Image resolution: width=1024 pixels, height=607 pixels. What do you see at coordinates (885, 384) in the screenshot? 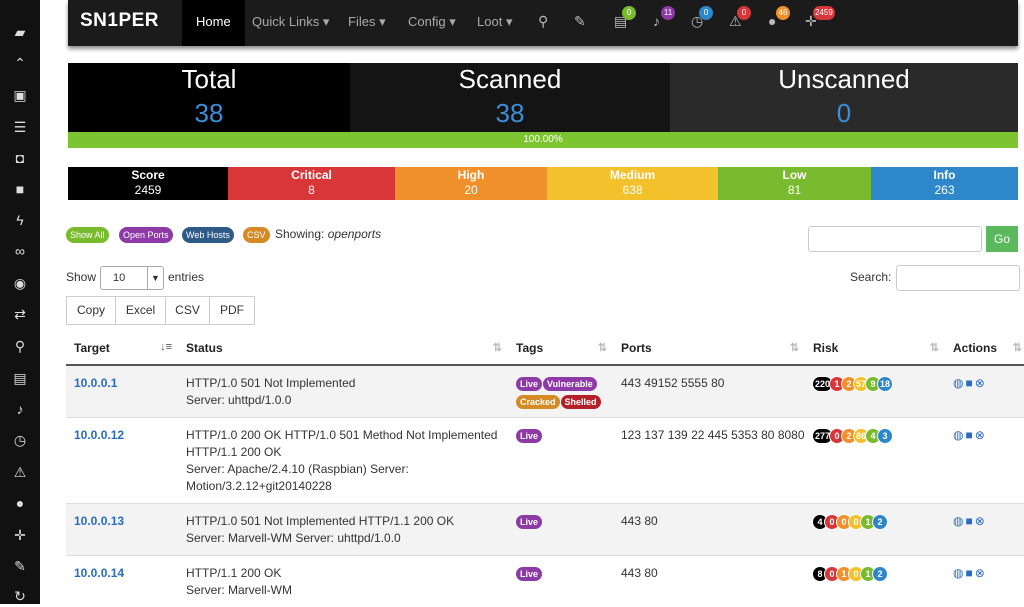
I see `risk-info-badge: 18` at bounding box center [885, 384].